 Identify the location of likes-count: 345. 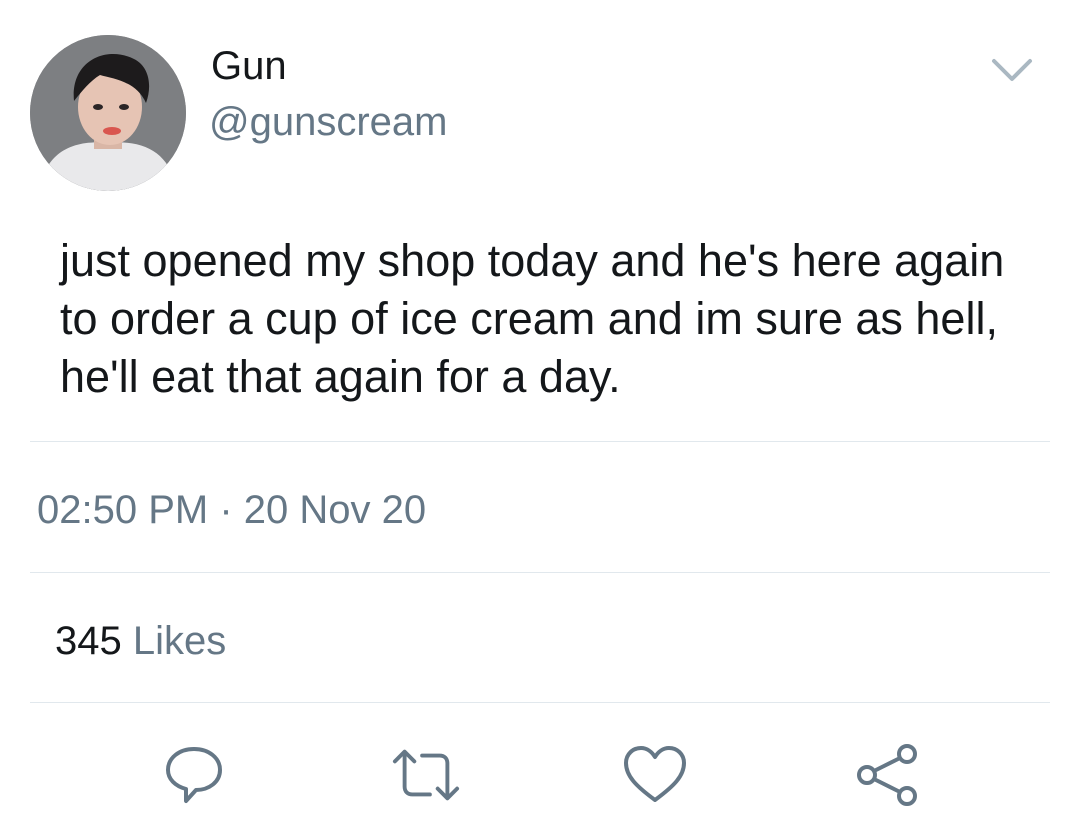
(88, 641).